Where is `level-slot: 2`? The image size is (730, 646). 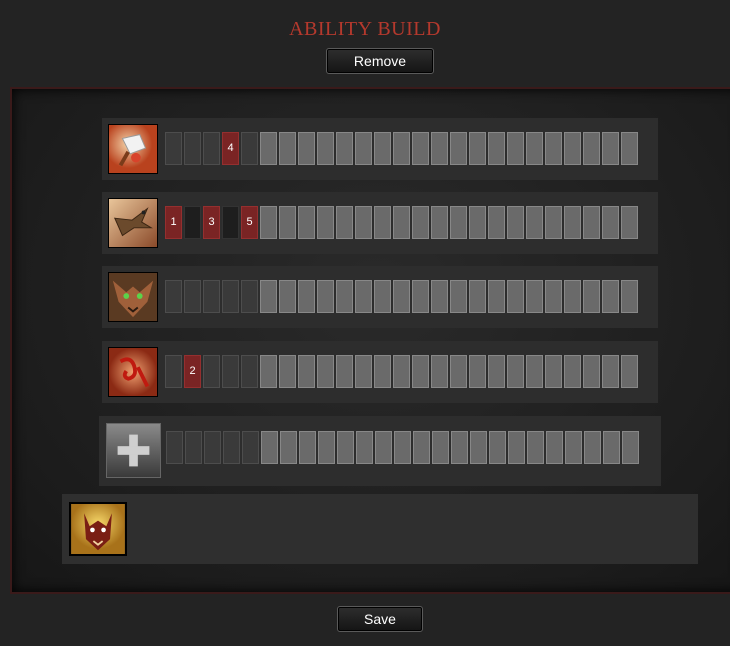 level-slot: 2 is located at coordinates (192, 371).